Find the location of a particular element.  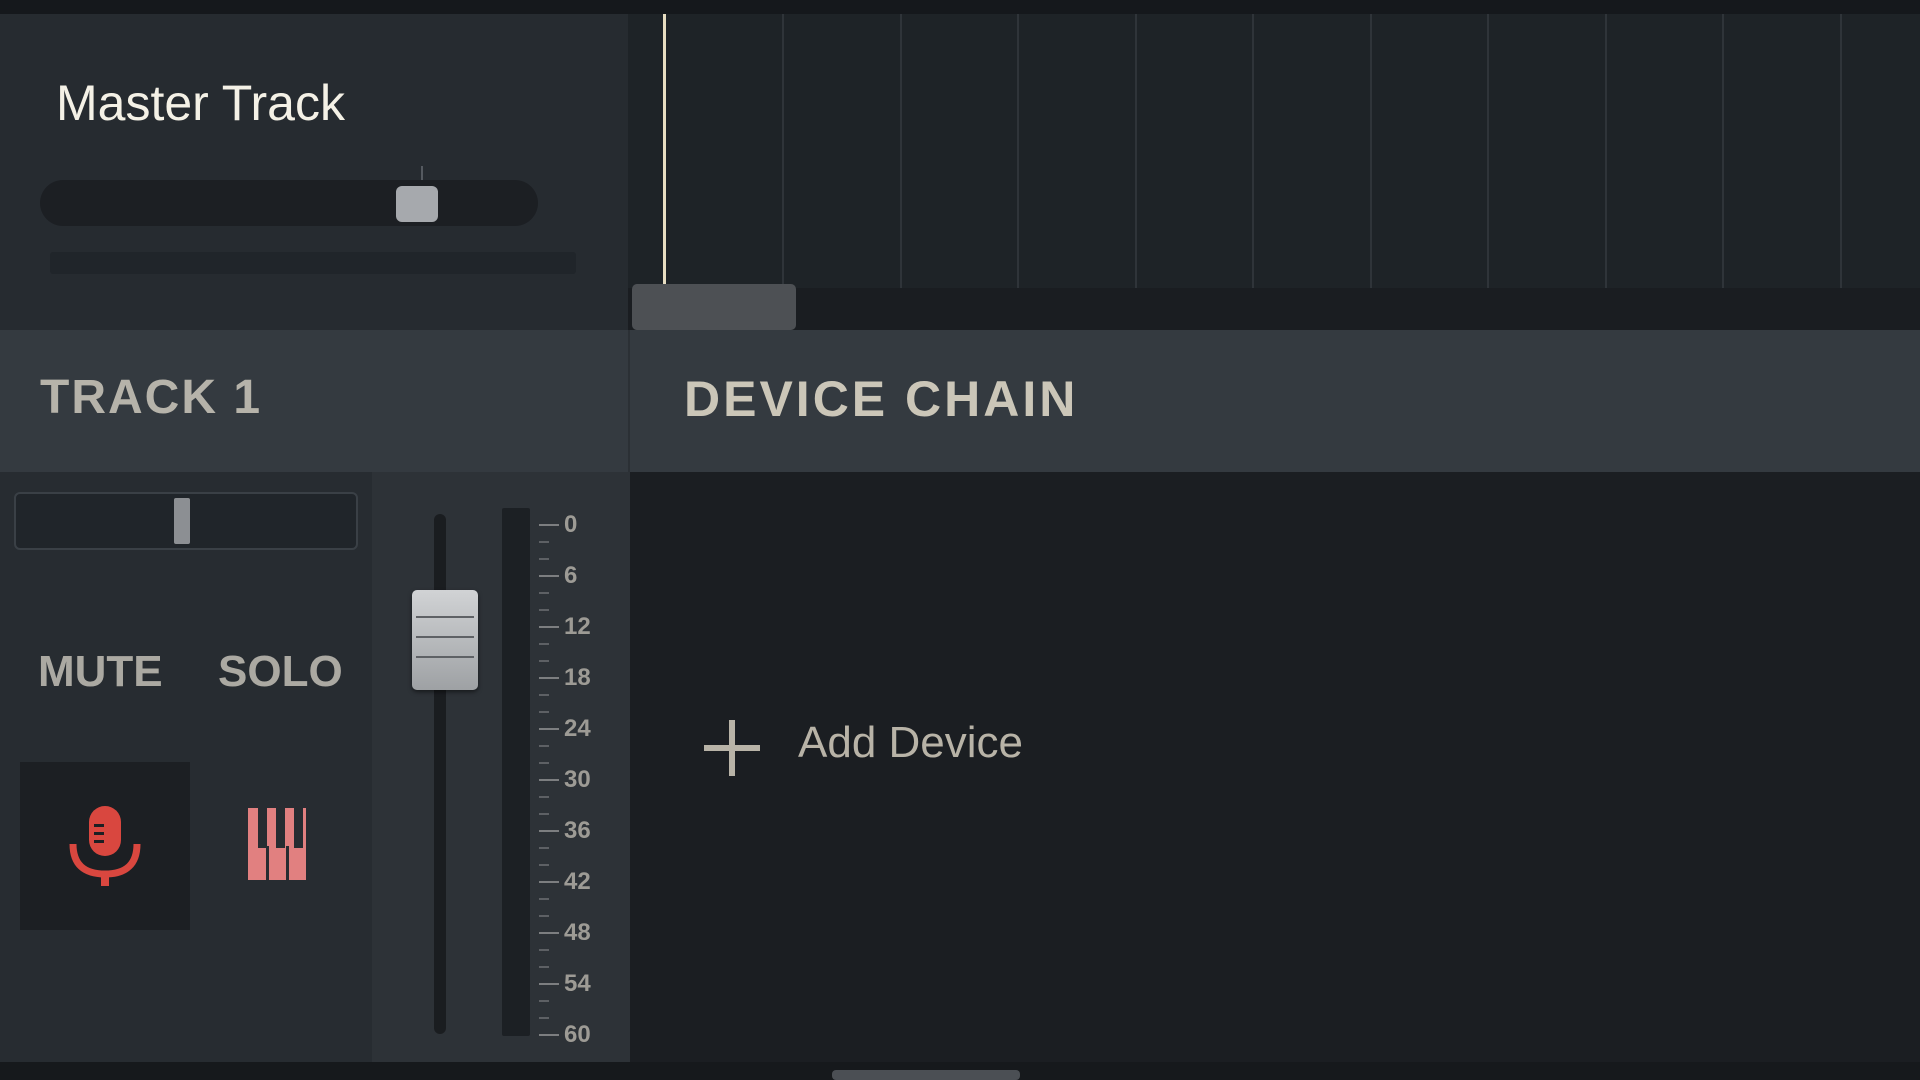

timeline-scroll-handle is located at coordinates (714, 307).